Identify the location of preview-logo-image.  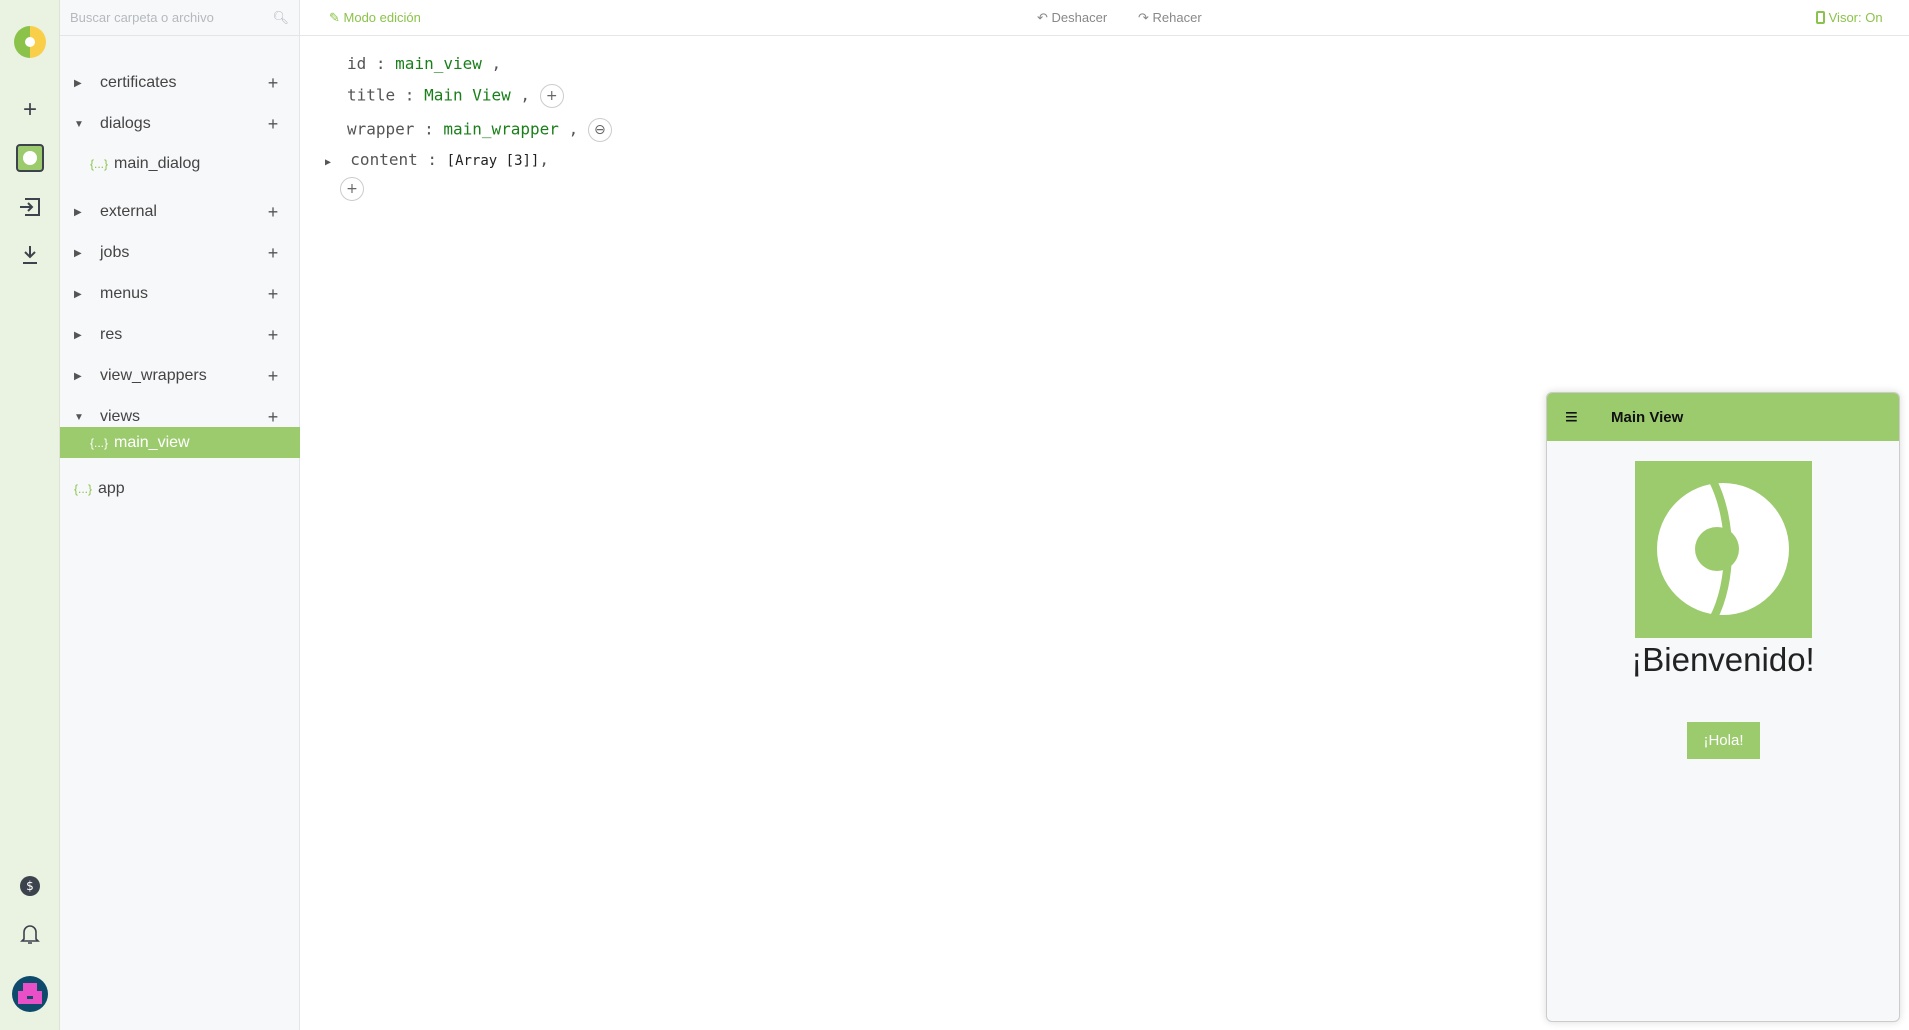
(1723, 549).